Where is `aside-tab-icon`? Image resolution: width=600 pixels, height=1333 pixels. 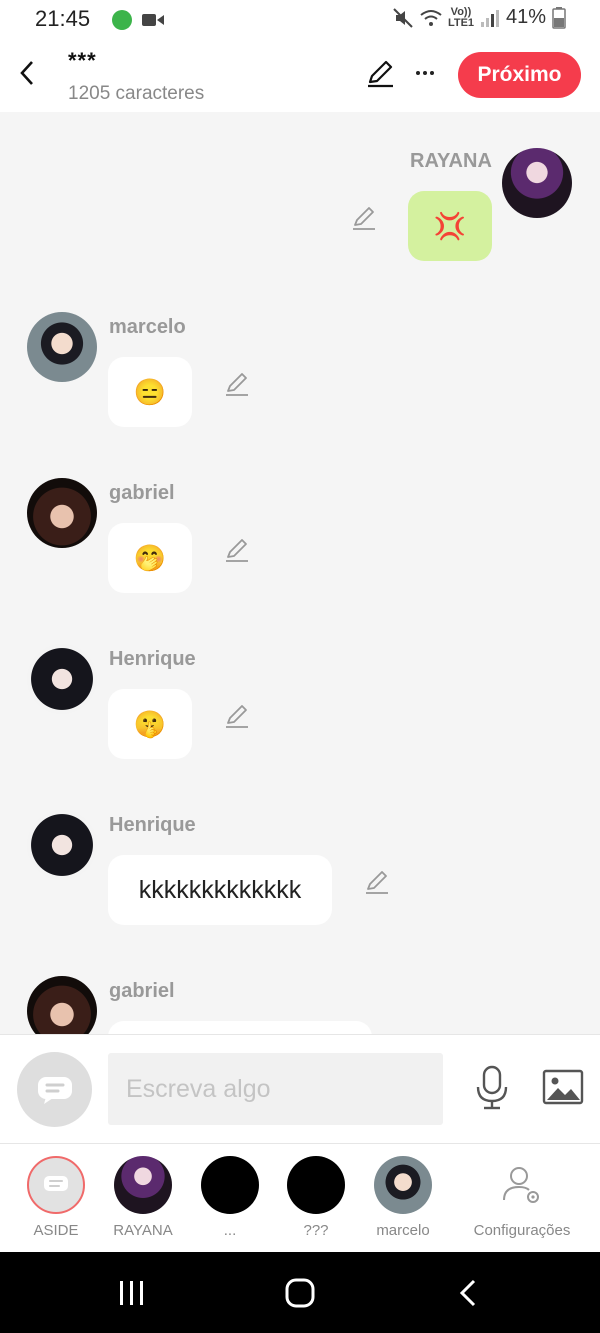 aside-tab-icon is located at coordinates (56, 1185).